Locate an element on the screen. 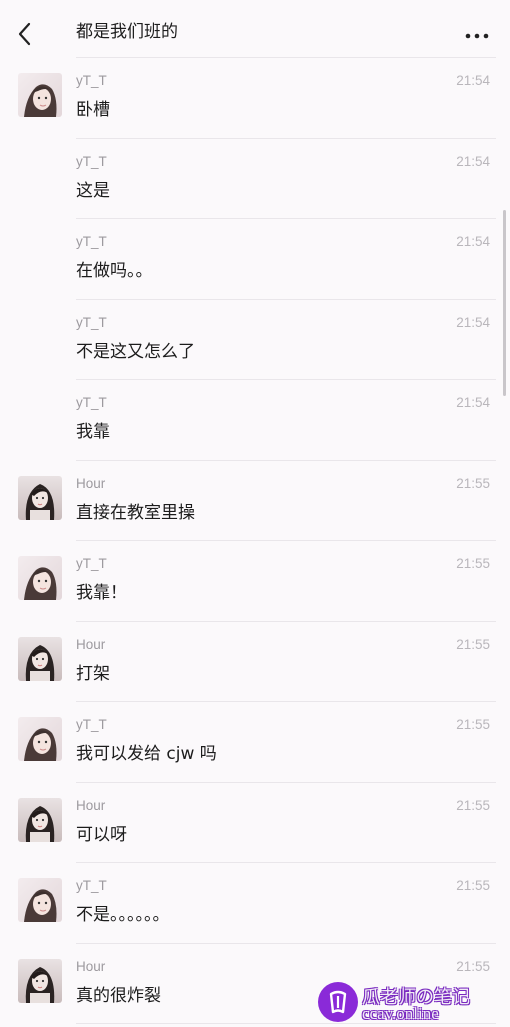 This screenshot has height=1027, width=510. more-options-button is located at coordinates (477, 33).